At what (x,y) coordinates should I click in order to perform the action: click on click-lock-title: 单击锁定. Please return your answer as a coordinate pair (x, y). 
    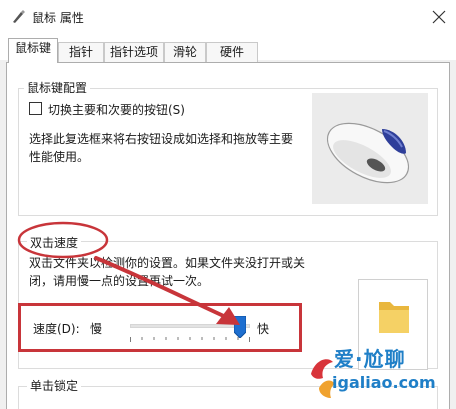
    Looking at the image, I should click on (54, 385).